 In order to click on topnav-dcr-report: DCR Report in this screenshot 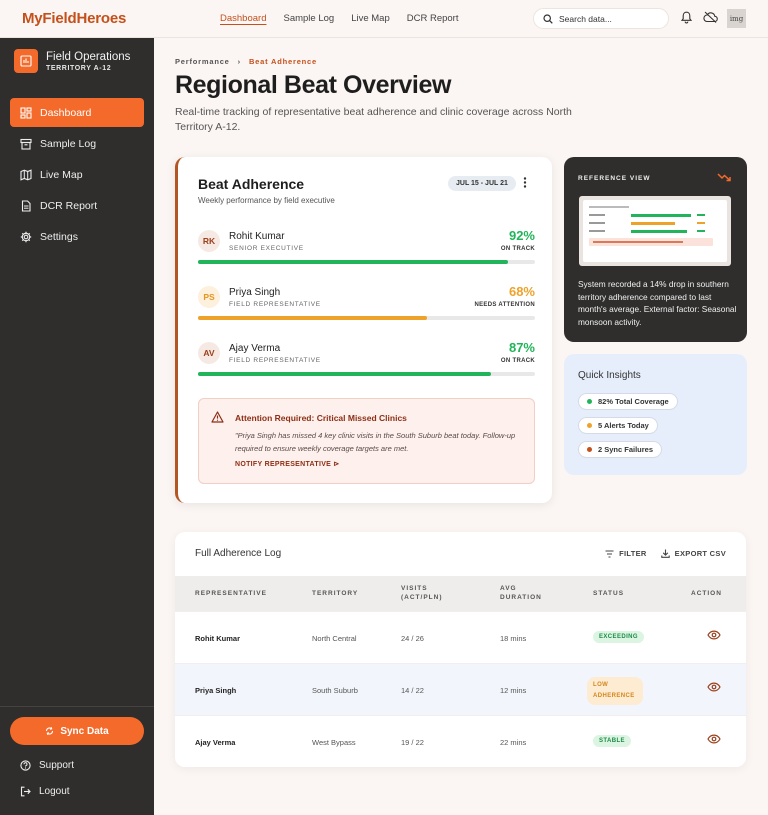, I will do `click(433, 18)`.